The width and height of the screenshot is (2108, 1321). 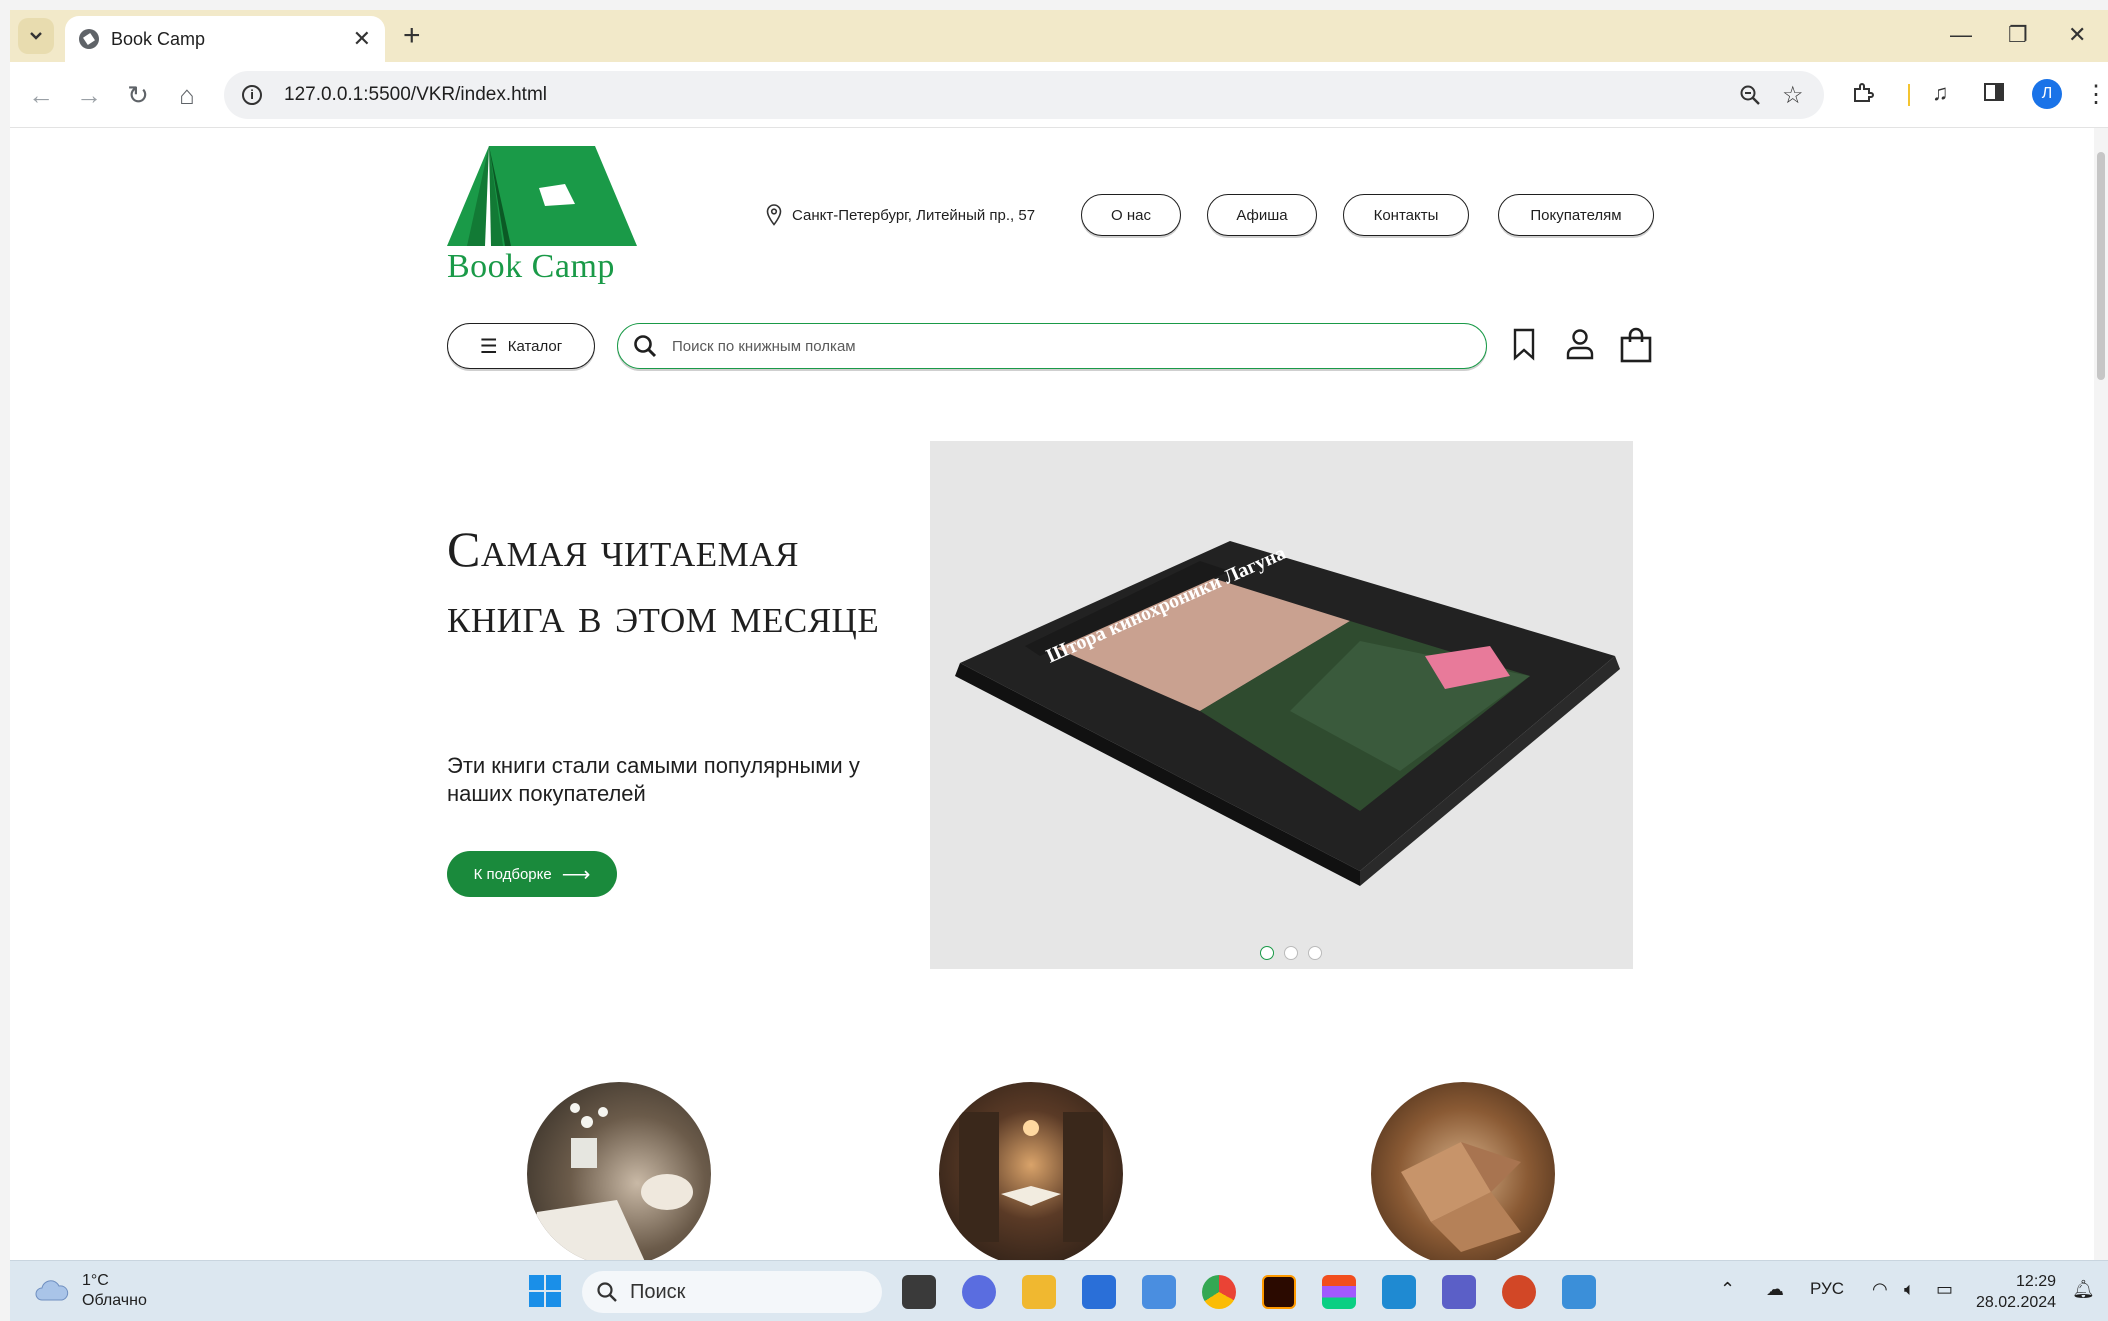 I want to click on zoom-icon, so click(x=1750, y=95).